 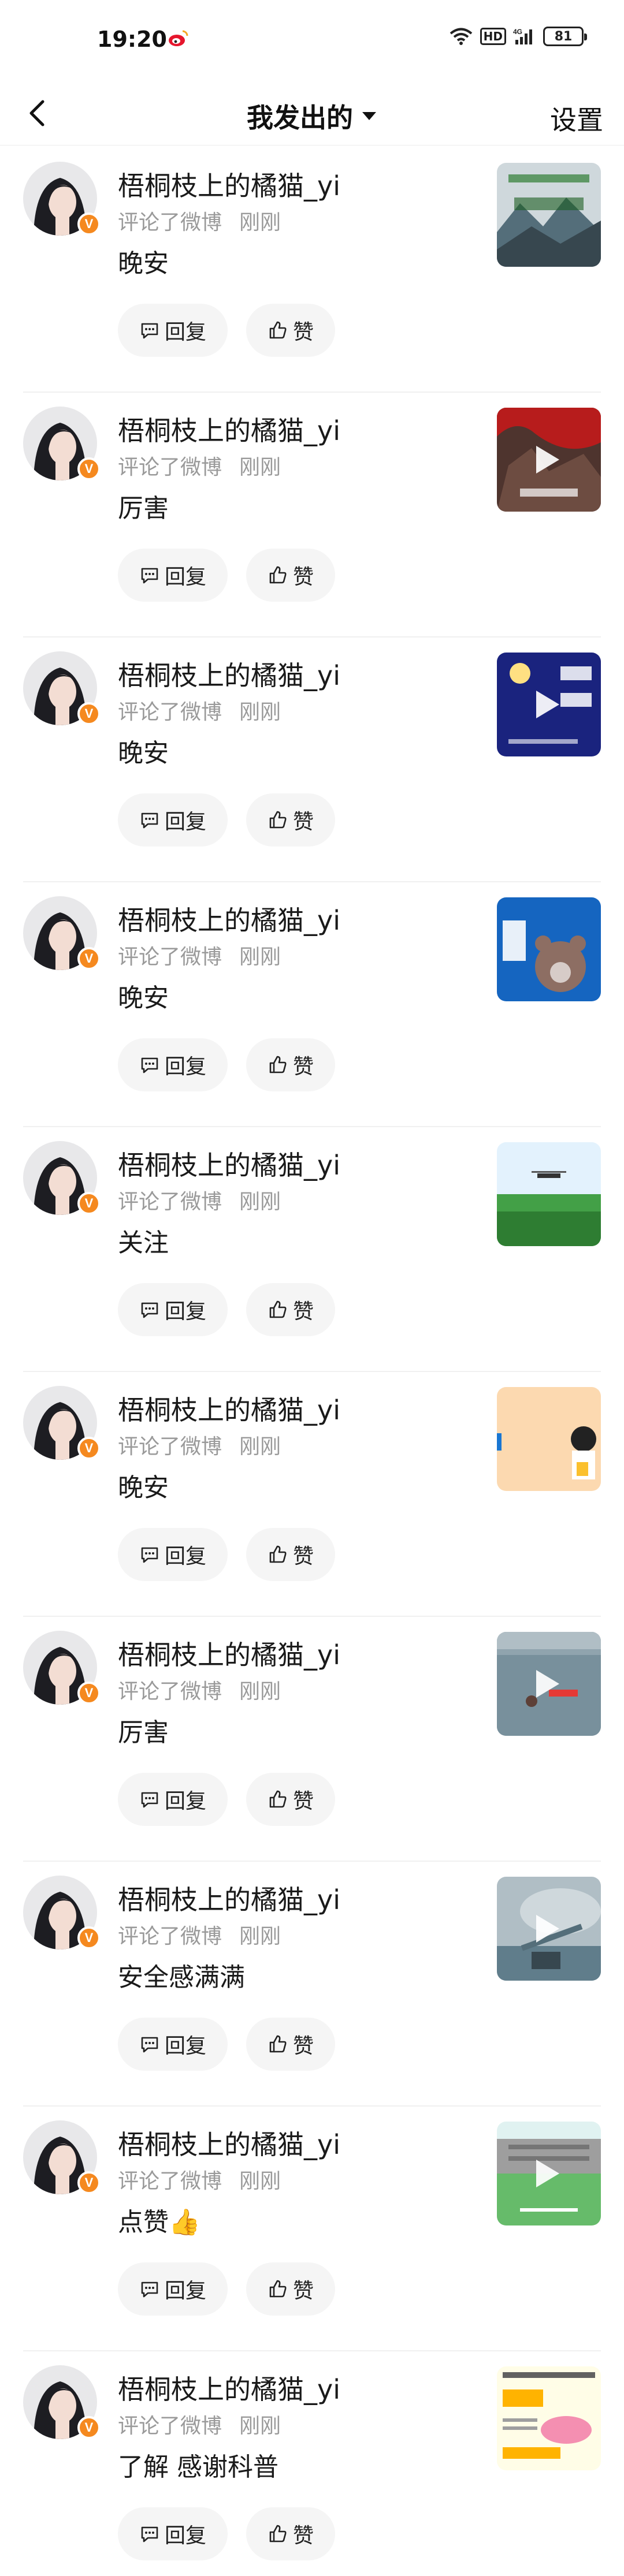 What do you see at coordinates (159, 2219) in the screenshot?
I see `comment-text: 点赞👍` at bounding box center [159, 2219].